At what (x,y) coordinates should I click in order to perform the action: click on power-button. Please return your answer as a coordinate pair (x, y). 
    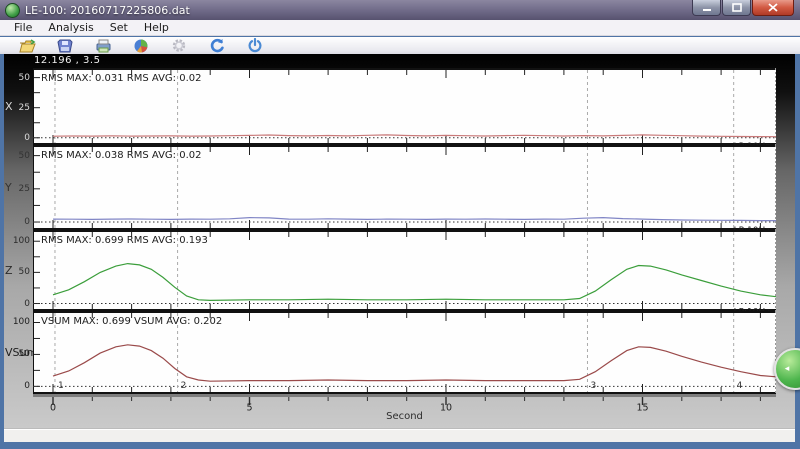
    Looking at the image, I should click on (255, 45).